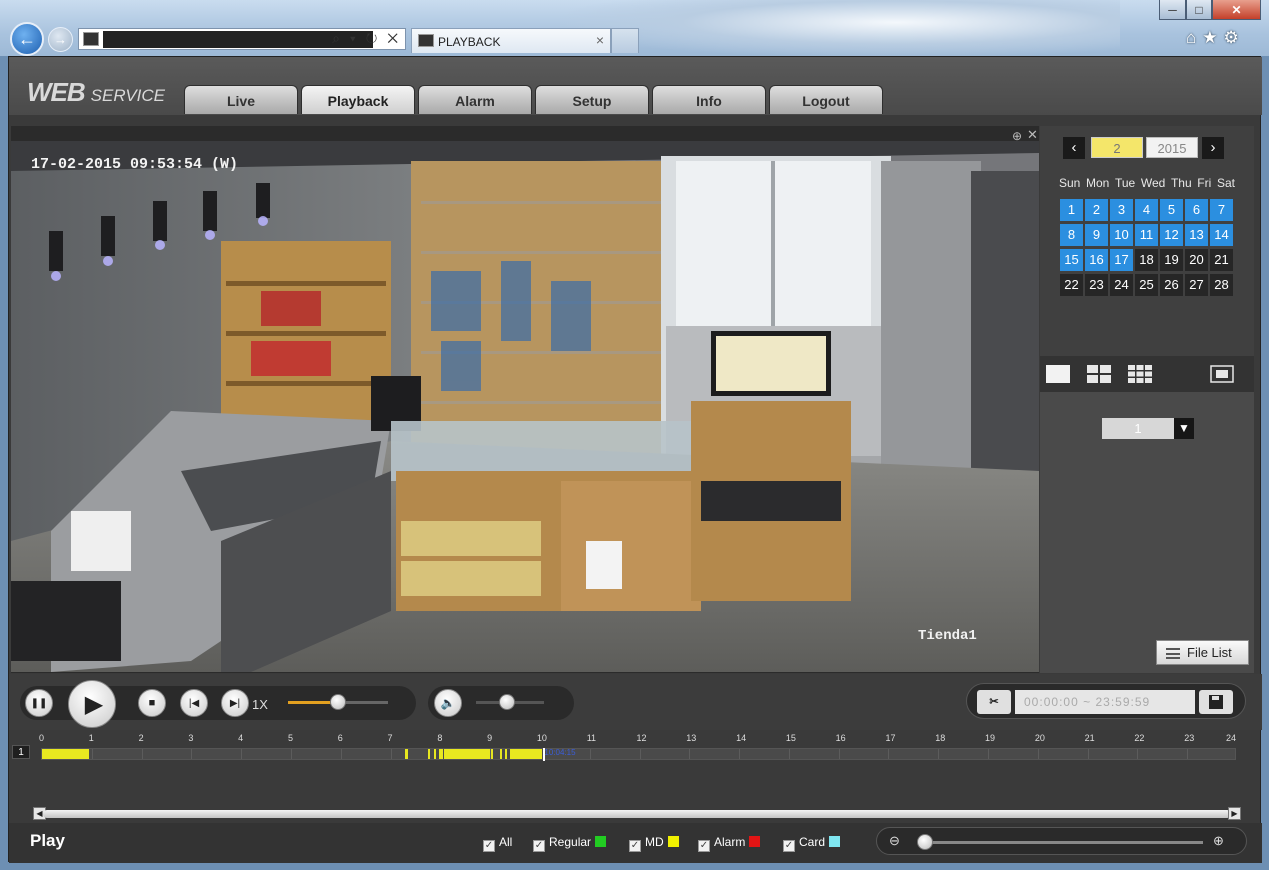 The image size is (1269, 870). I want to click on calendar-day: 16, so click(1096, 260).